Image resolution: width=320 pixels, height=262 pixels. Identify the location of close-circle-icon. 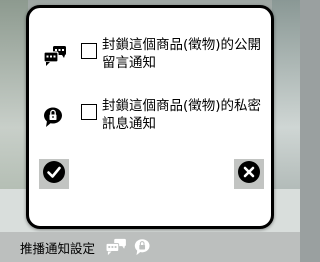
(249, 174).